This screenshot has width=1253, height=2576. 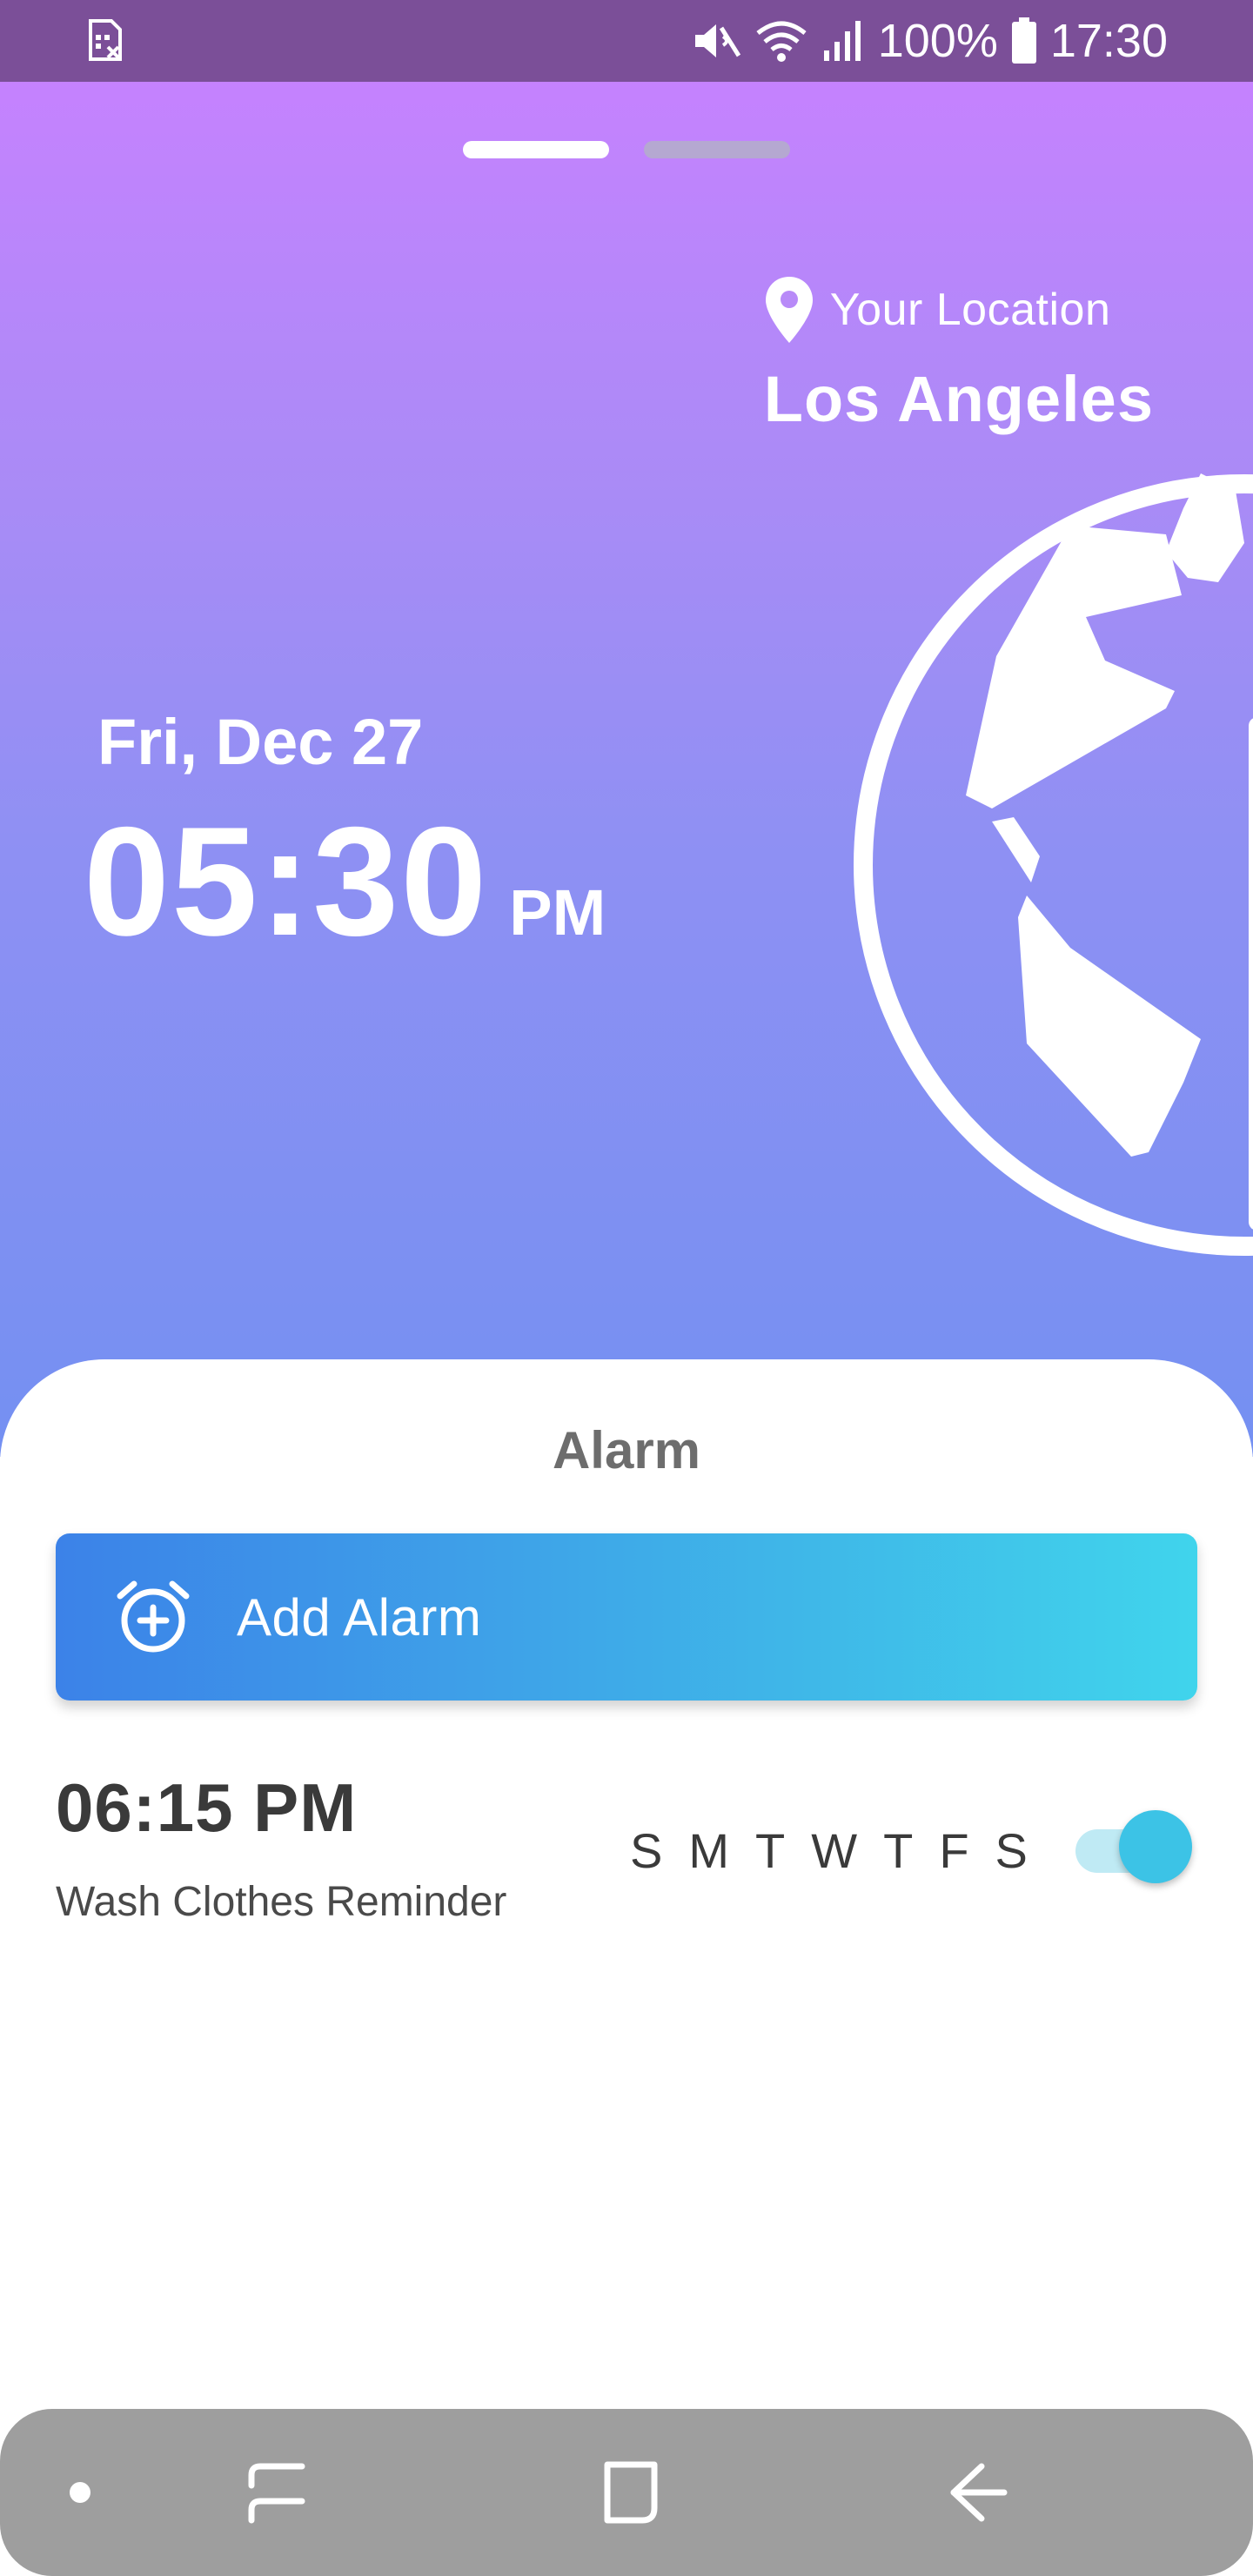 What do you see at coordinates (557, 912) in the screenshot?
I see `current-time-period: PM` at bounding box center [557, 912].